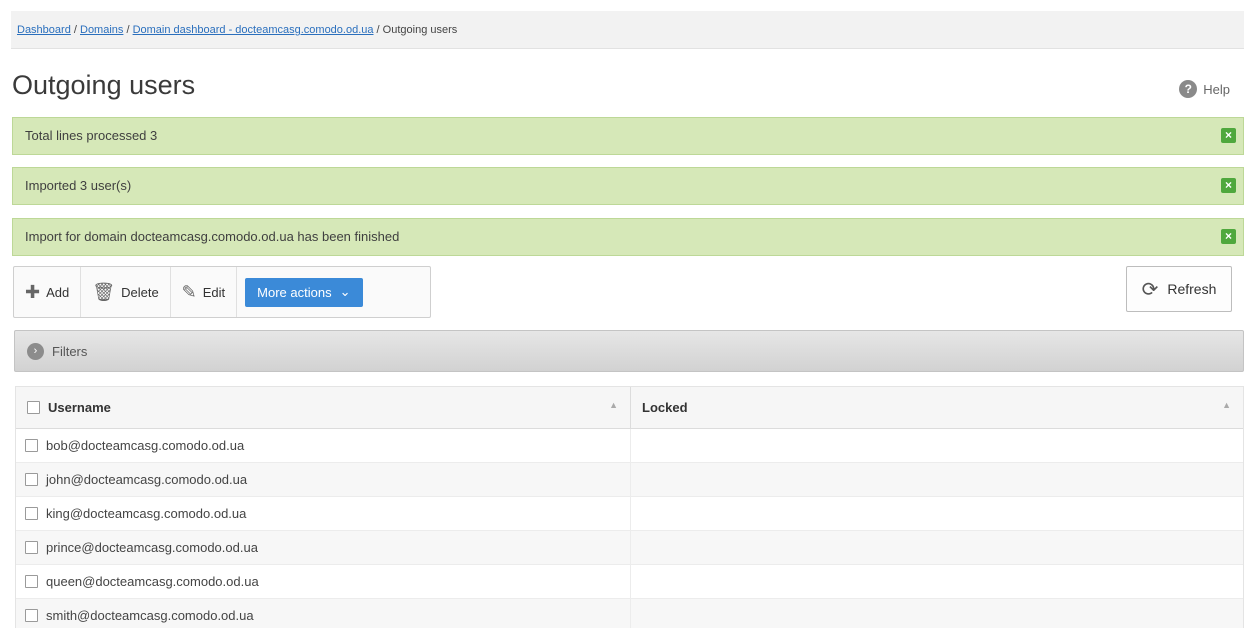  I want to click on cell-username: john@docteamcasg.comodo.od.ua, so click(323, 479).